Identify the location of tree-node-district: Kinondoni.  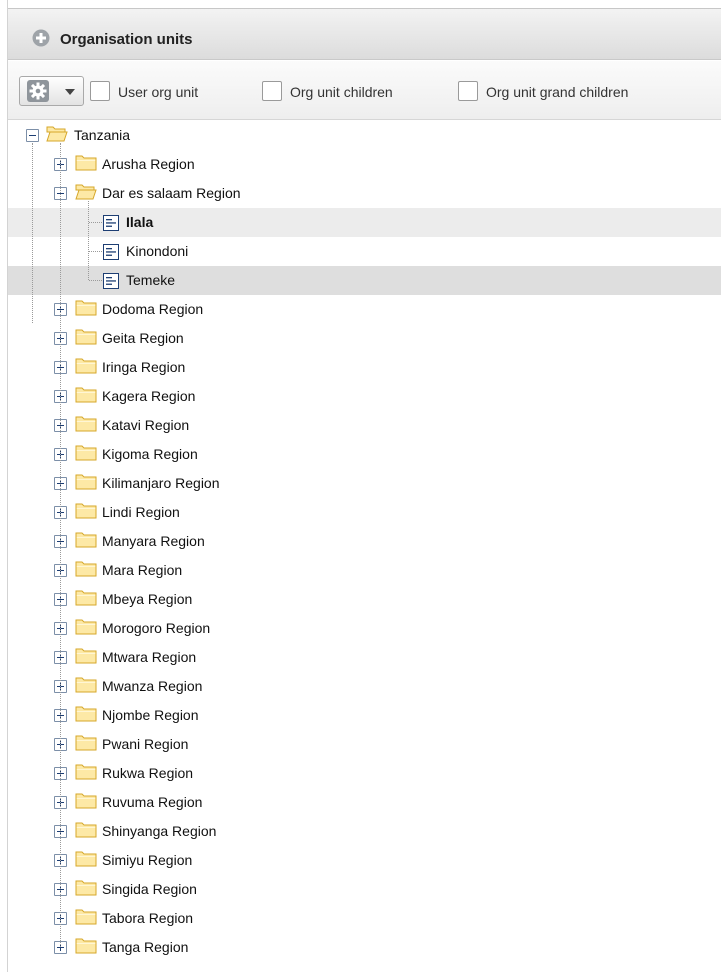
(364, 251).